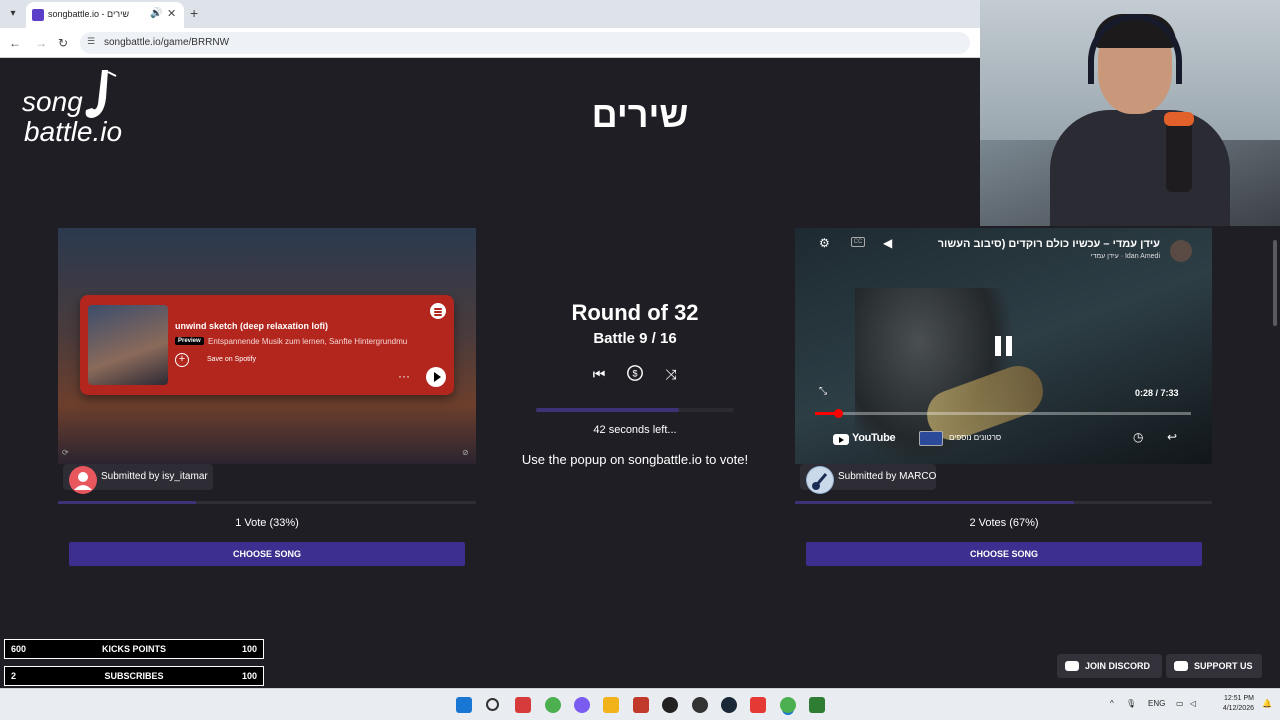 This screenshot has height=720, width=1280. I want to click on timer-bar-fill, so click(607, 410).